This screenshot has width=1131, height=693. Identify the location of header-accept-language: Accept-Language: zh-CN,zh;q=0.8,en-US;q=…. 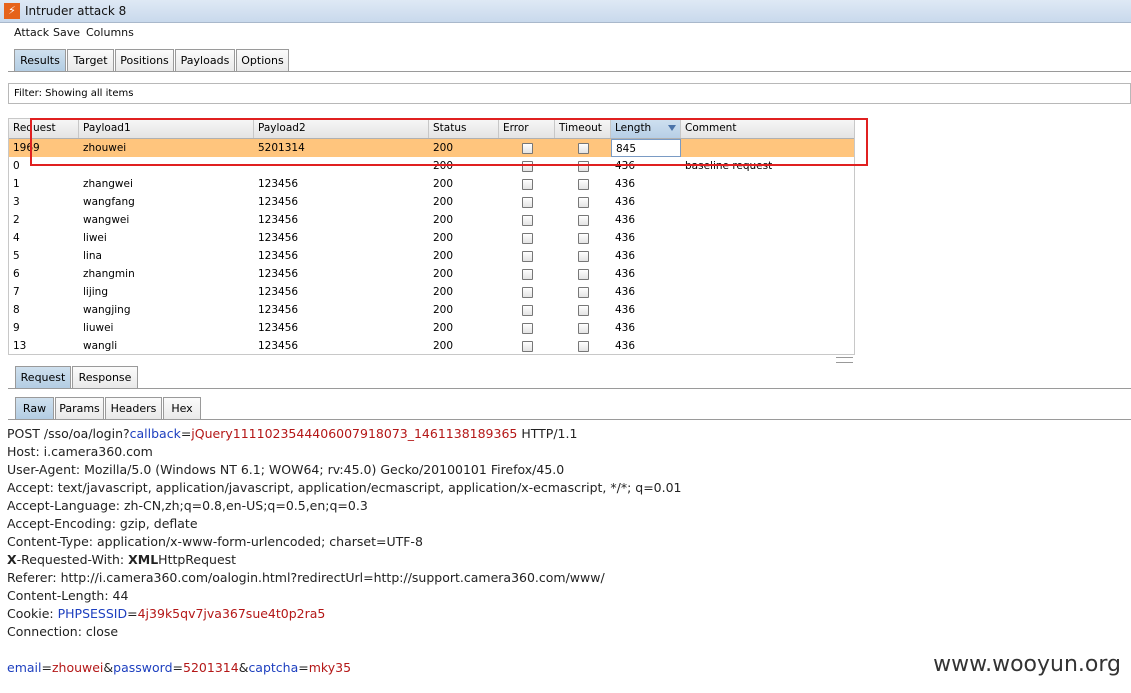
(187, 505).